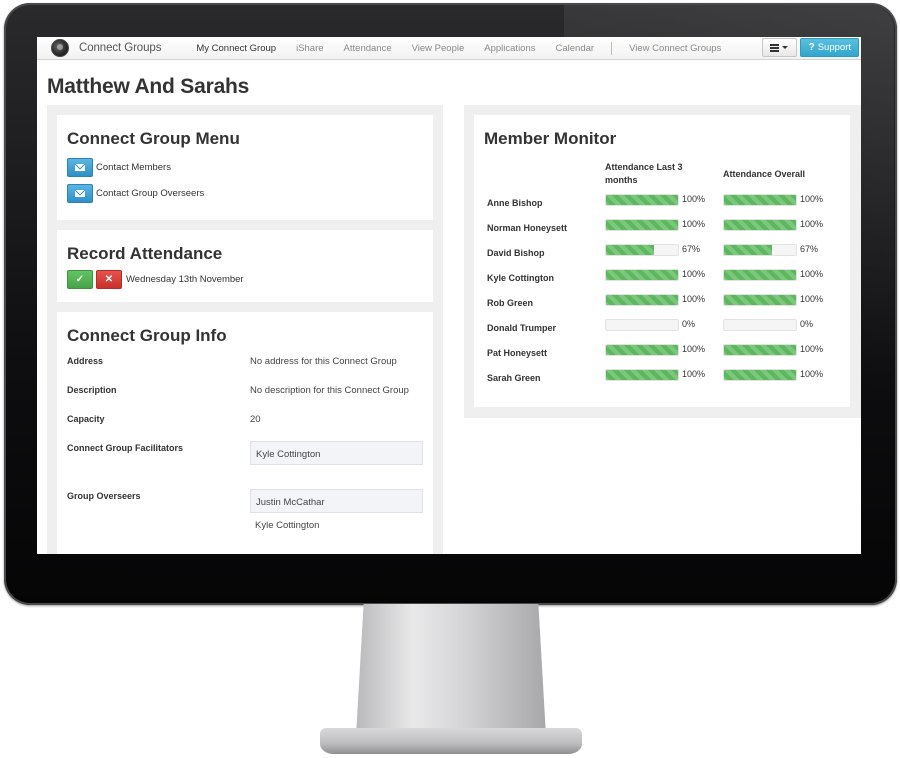 Image resolution: width=900 pixels, height=758 pixels. What do you see at coordinates (785, 47) in the screenshot?
I see `chevron-down-icon` at bounding box center [785, 47].